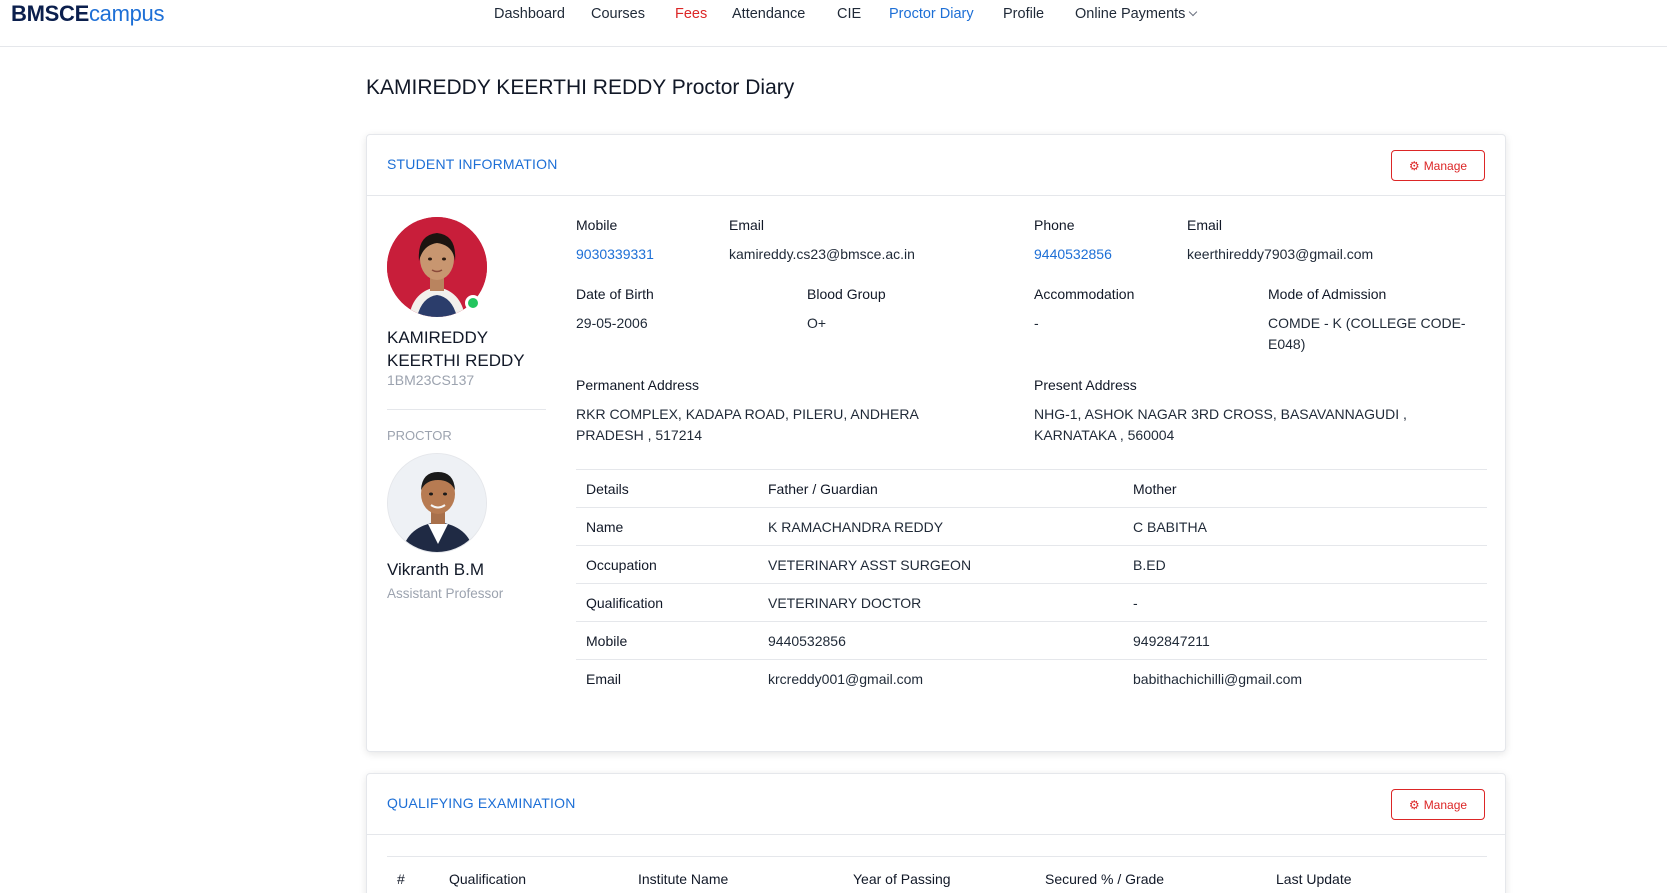 The width and height of the screenshot is (1667, 893). I want to click on row-label: Email, so click(667, 678).